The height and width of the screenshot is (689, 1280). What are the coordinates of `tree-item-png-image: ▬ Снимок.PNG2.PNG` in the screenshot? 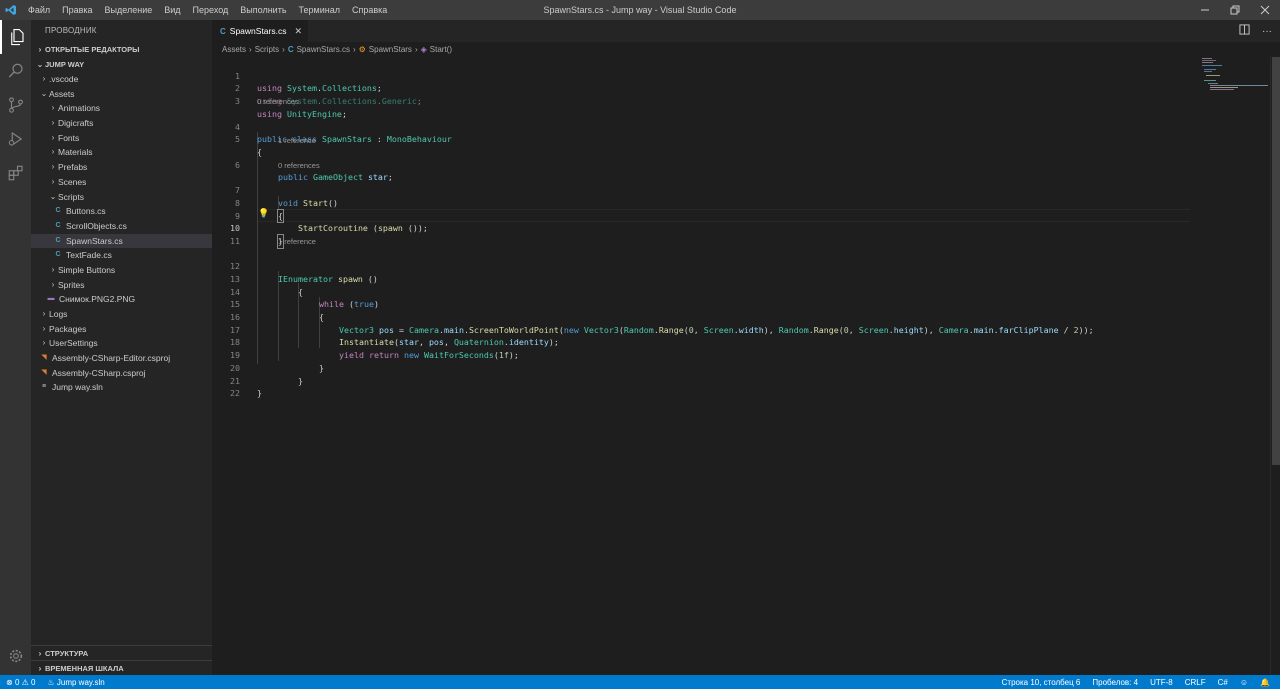 It's located at (121, 299).